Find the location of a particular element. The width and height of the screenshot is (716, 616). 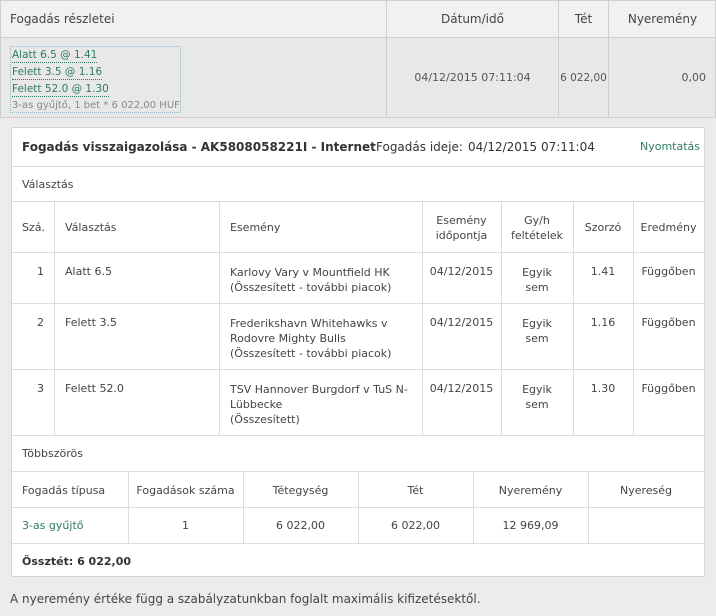

th-selection: Választás is located at coordinates (91, 227).